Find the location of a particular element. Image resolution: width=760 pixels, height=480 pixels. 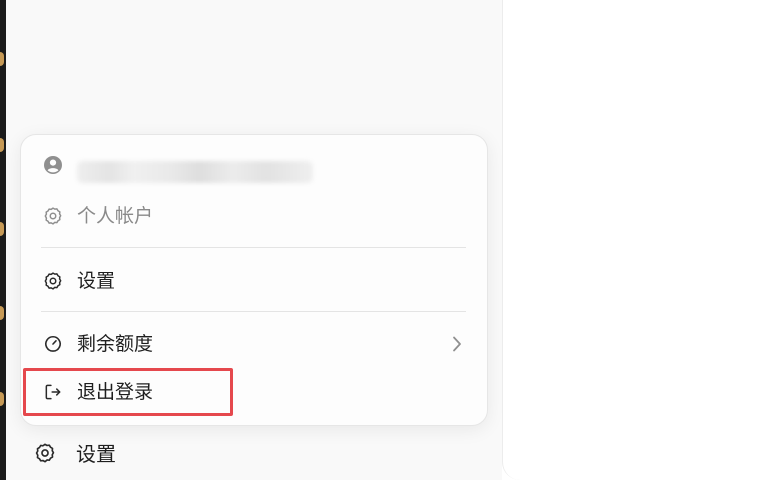

gauge-icon is located at coordinates (53, 344).